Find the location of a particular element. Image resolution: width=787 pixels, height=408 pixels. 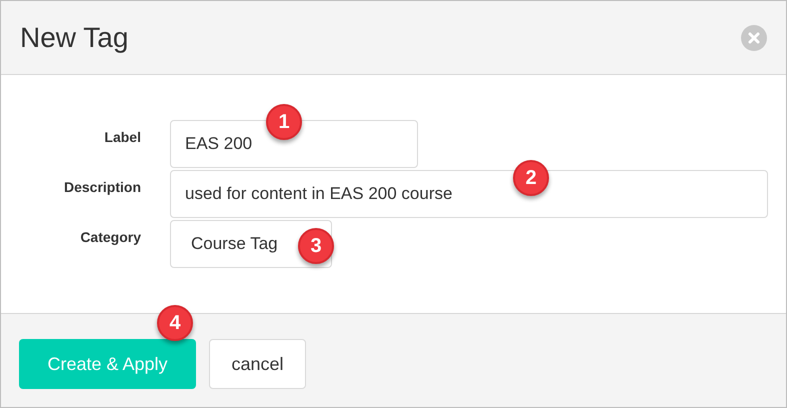

field-label: Description is located at coordinates (101, 186).